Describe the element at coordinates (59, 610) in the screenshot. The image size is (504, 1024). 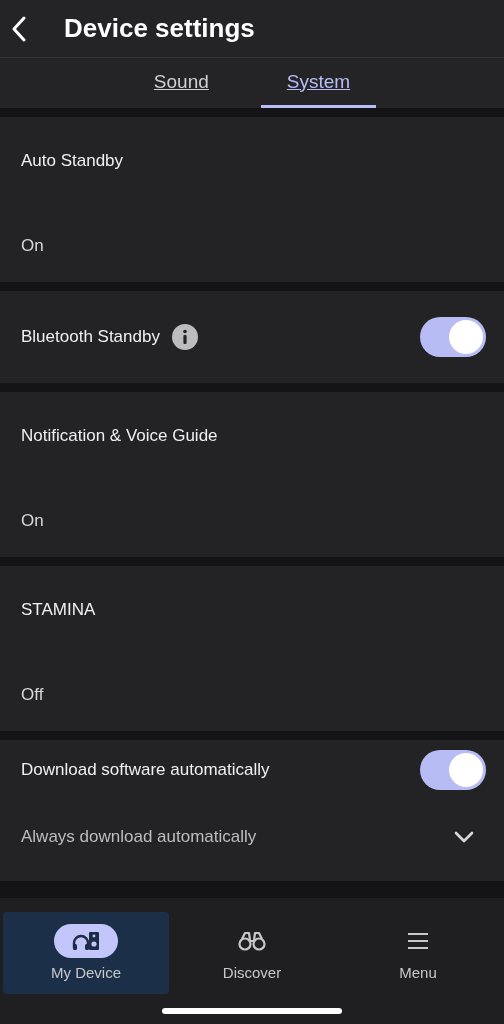
I see `setting-label: STAMINA` at that location.